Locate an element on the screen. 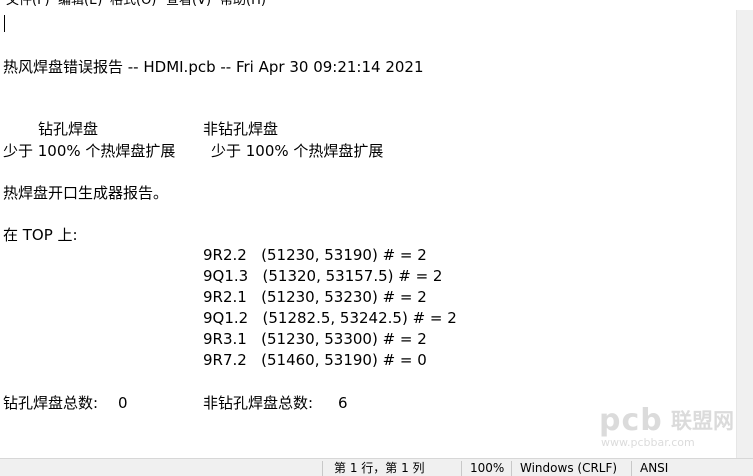  vertical-scrollbar is located at coordinates (744, 234).